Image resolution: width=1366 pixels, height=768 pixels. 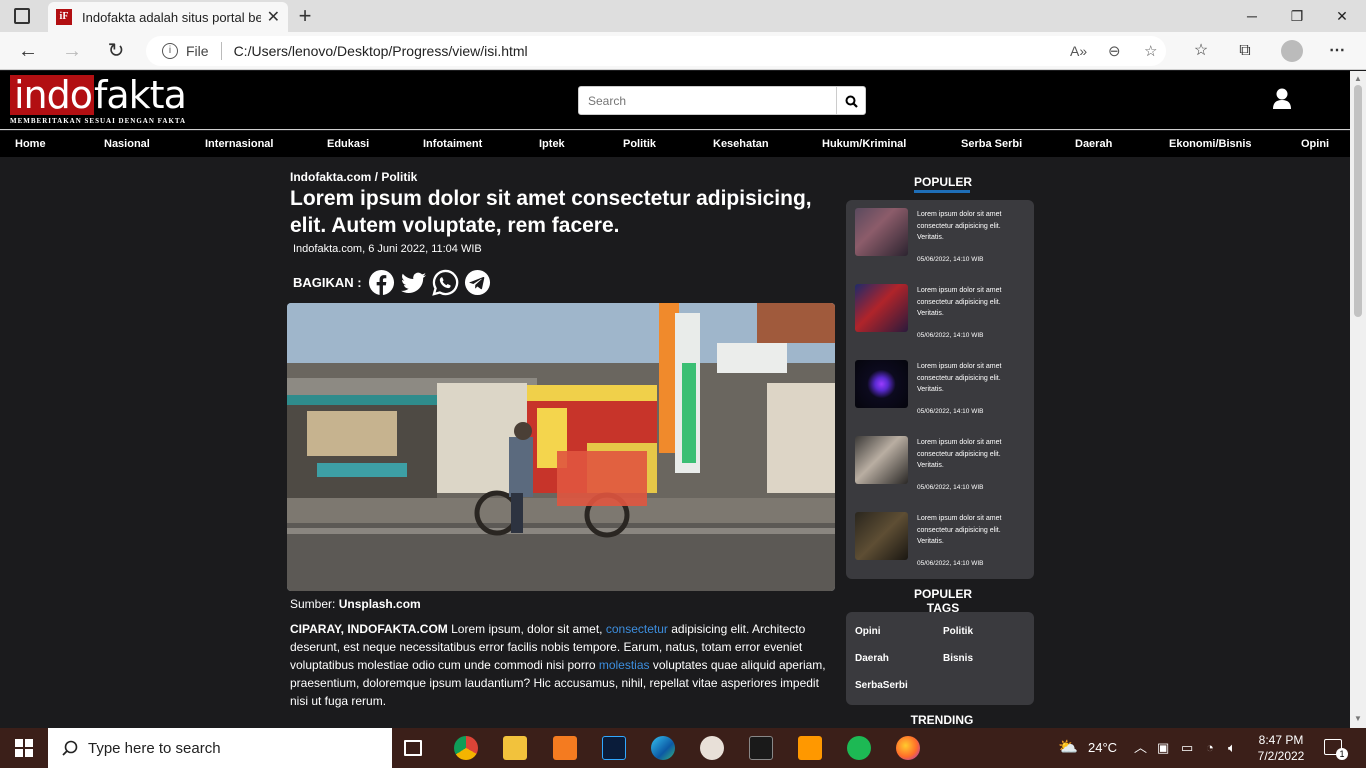 I want to click on profile-avatar, so click(x=1292, y=51).